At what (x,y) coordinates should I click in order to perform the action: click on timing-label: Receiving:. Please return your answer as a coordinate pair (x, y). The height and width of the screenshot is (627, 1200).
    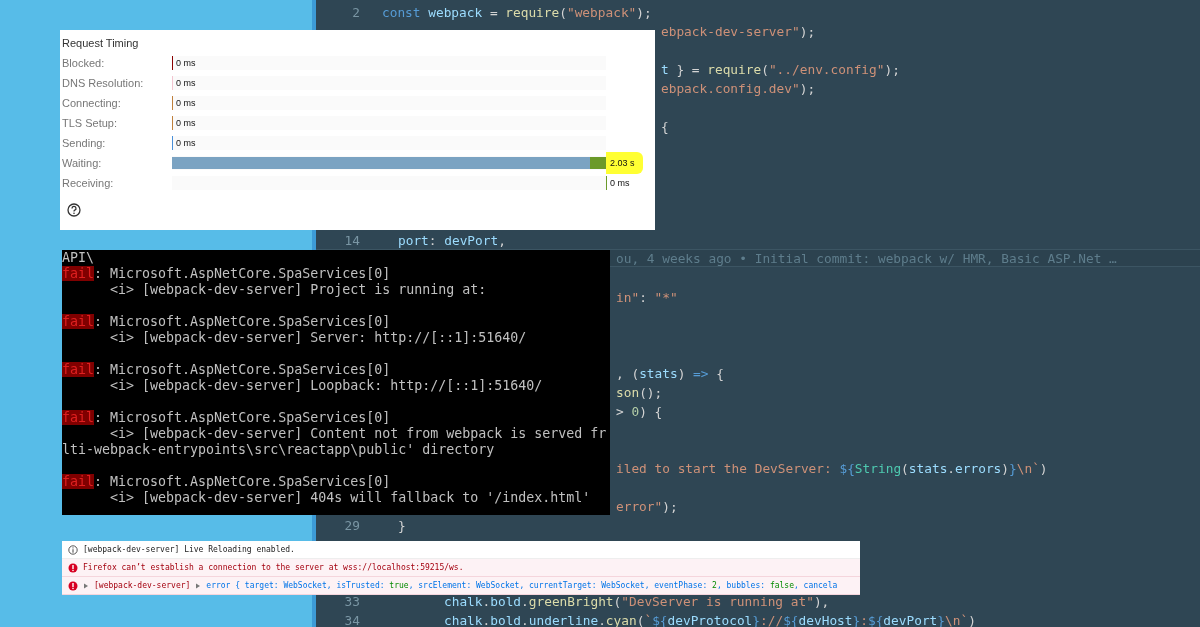
    Looking at the image, I should click on (88, 183).